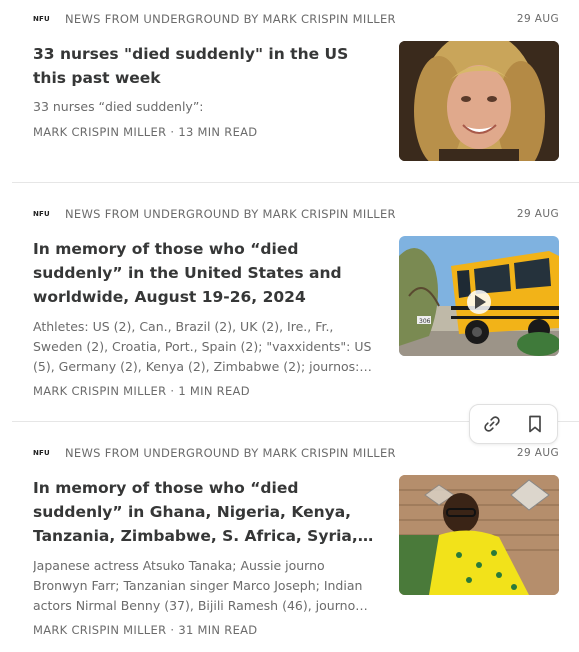 The image size is (579, 652). I want to click on post-meta: MARK CRISPIN MILLER · 13 MIN READ, so click(145, 132).